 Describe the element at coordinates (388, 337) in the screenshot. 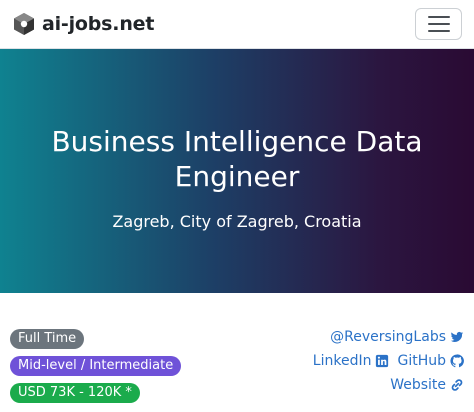

I see `twitter-link-label: @ReversingLabs` at that location.